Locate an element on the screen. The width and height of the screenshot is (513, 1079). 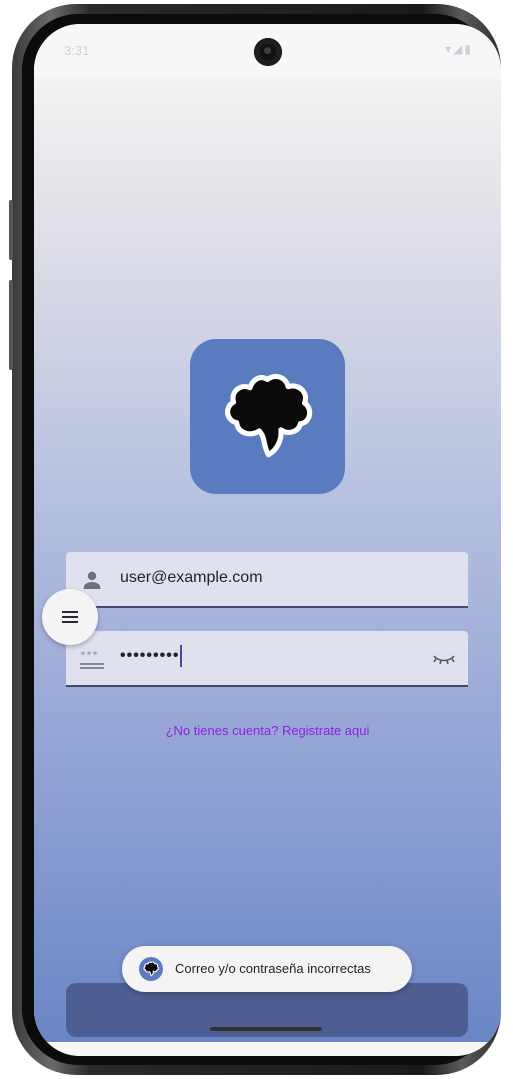
text-cursor is located at coordinates (181, 656).